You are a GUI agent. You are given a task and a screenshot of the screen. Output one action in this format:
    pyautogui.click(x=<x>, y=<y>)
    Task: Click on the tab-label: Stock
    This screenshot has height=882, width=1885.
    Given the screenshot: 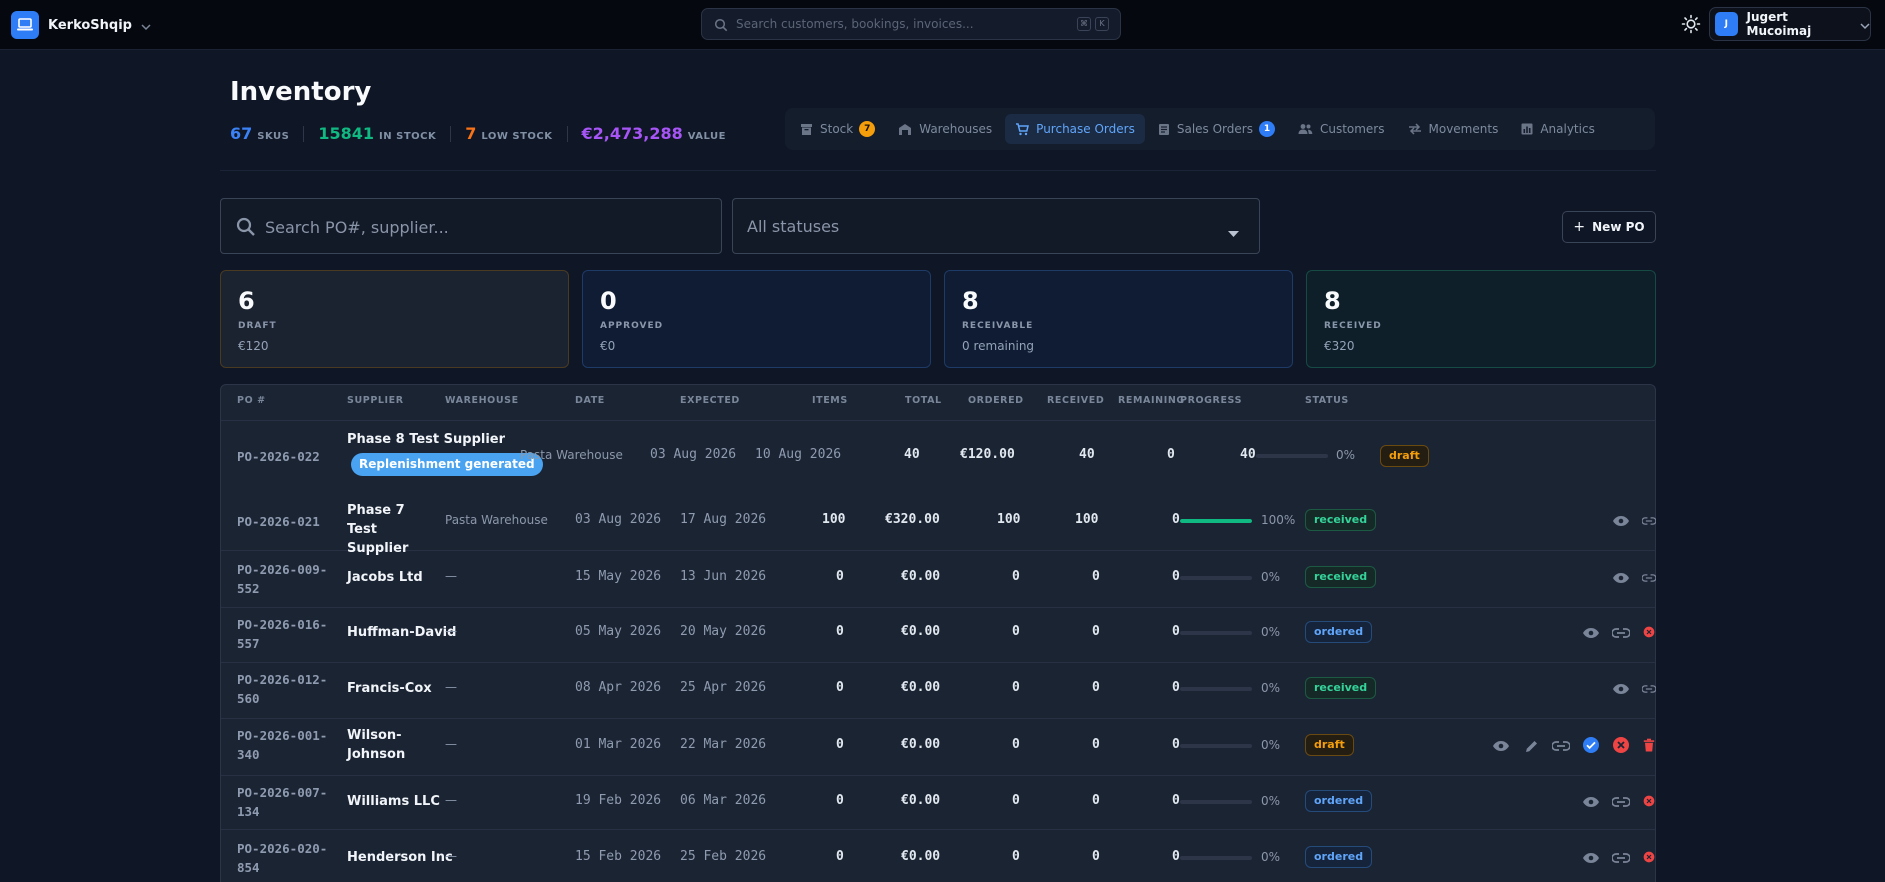 What is the action you would take?
    pyautogui.click(x=837, y=129)
    